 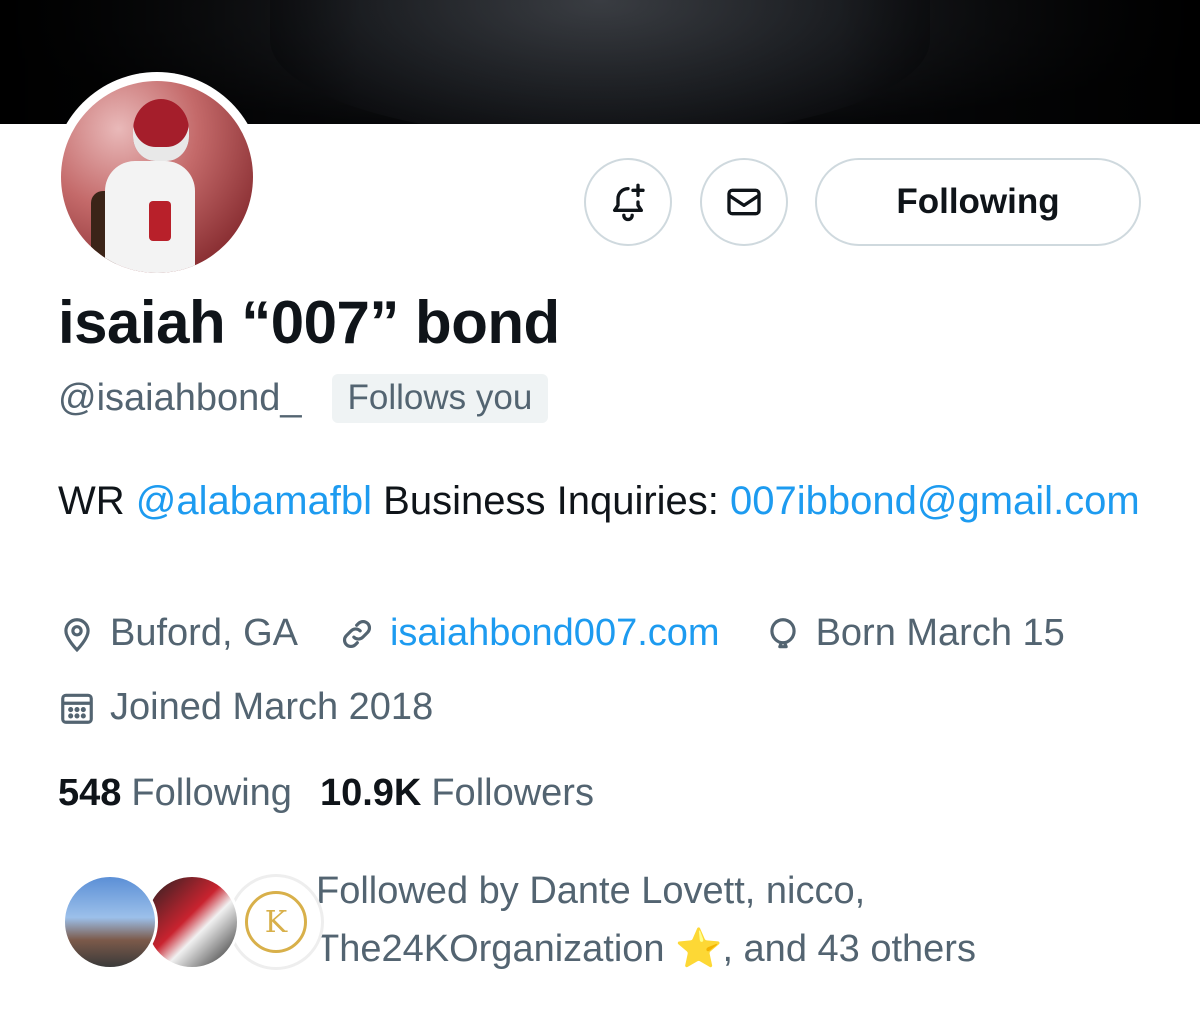 I want to click on following-stat: 548 Following, so click(x=175, y=793).